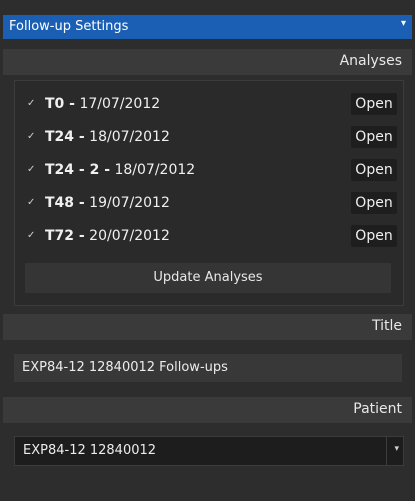 Image resolution: width=415 pixels, height=501 pixels. Describe the element at coordinates (209, 237) in the screenshot. I see `analysis-row: ✓ T72 - 20/07/2012 Open` at that location.